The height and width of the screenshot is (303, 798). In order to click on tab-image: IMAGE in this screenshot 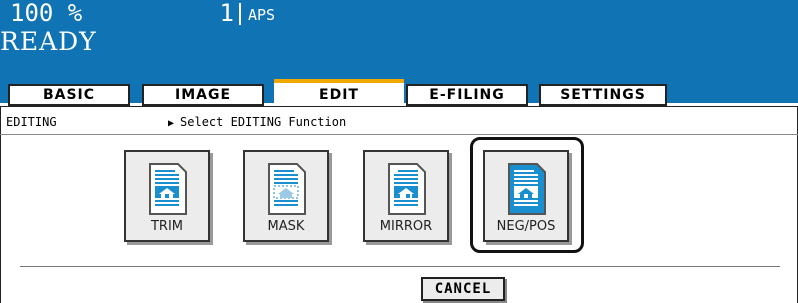, I will do `click(203, 95)`.